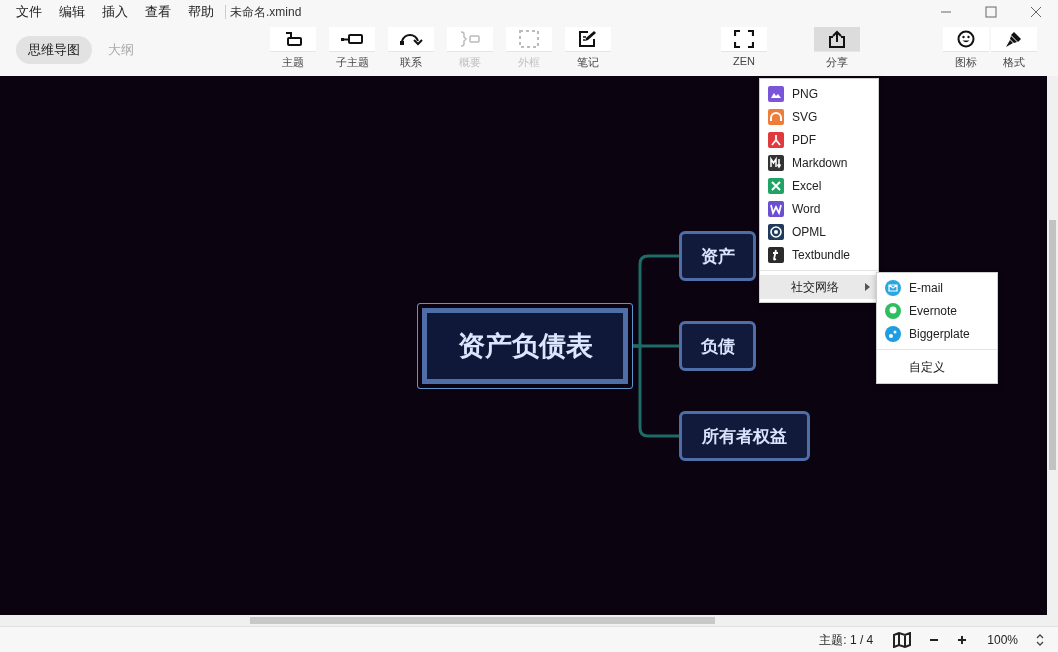  Describe the element at coordinates (115, 12) in the screenshot. I see `menu-item: 插入` at that location.